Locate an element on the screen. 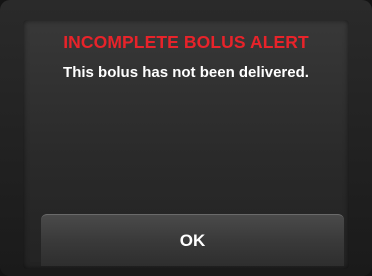  ok-button-label: OK is located at coordinates (192, 240).